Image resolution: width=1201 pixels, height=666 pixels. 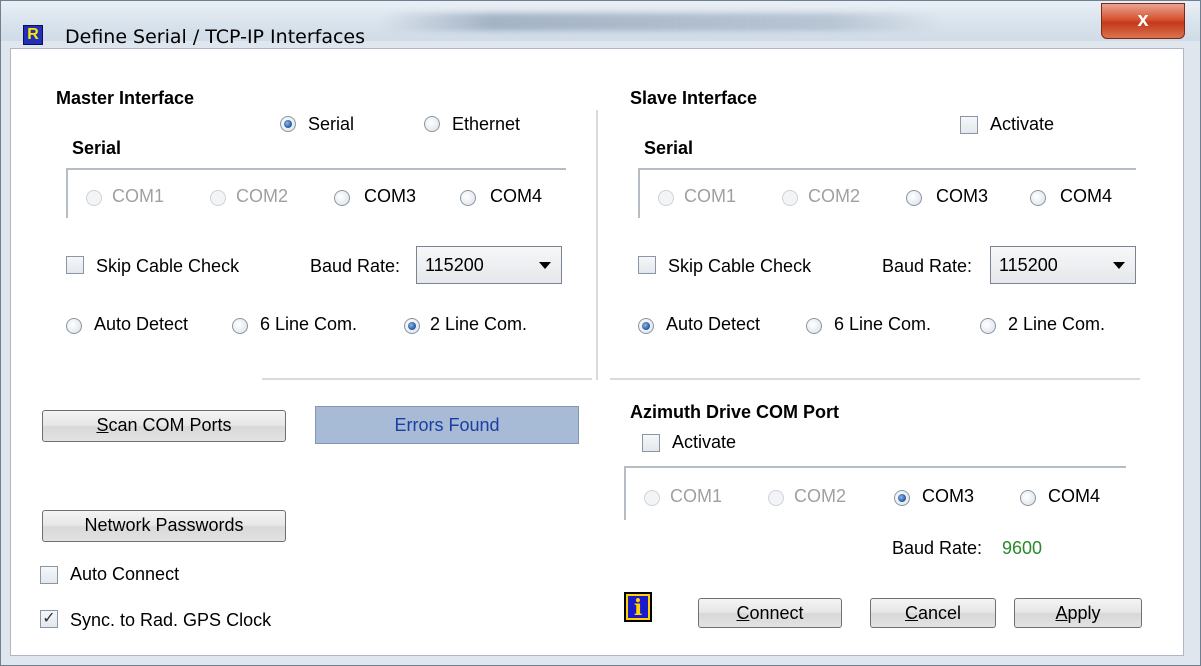 I want to click on slave-divider, so click(x=875, y=379).